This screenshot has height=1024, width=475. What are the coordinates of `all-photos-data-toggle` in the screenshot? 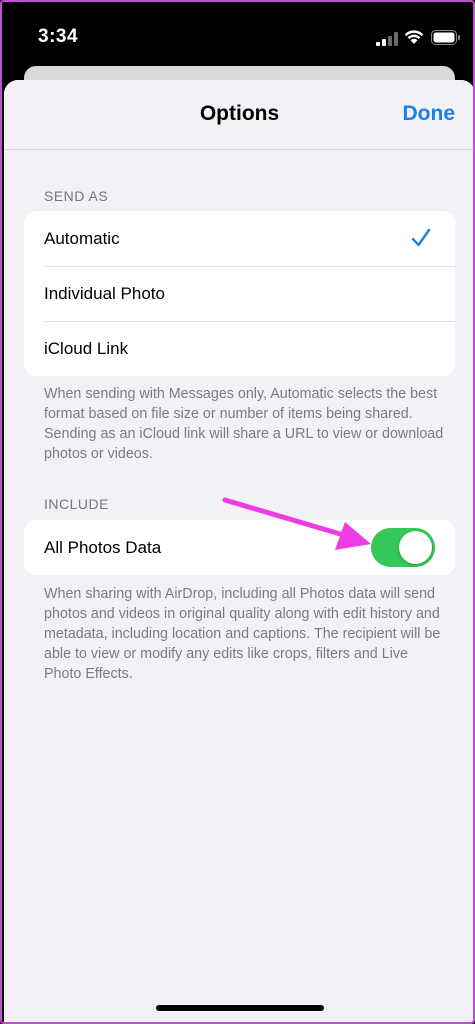 It's located at (403, 547).